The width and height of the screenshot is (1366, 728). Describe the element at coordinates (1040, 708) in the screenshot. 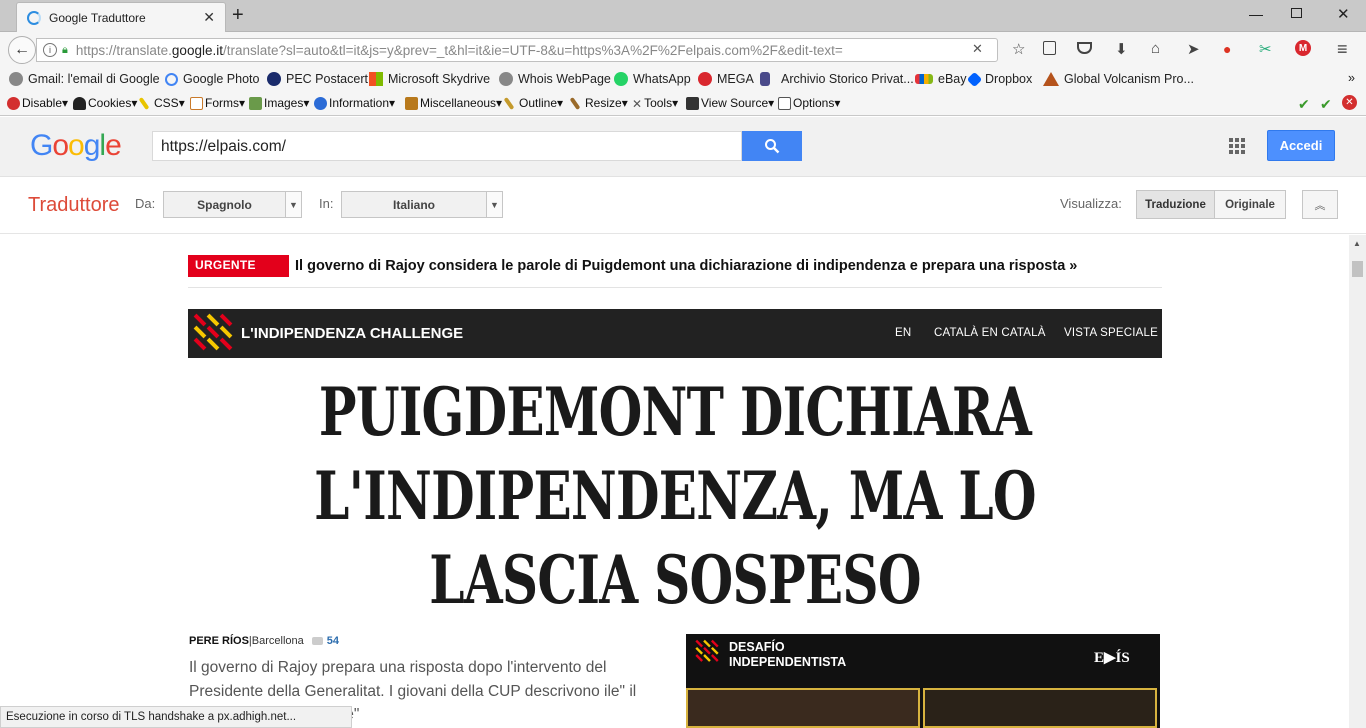

I see `video-frame-right` at that location.